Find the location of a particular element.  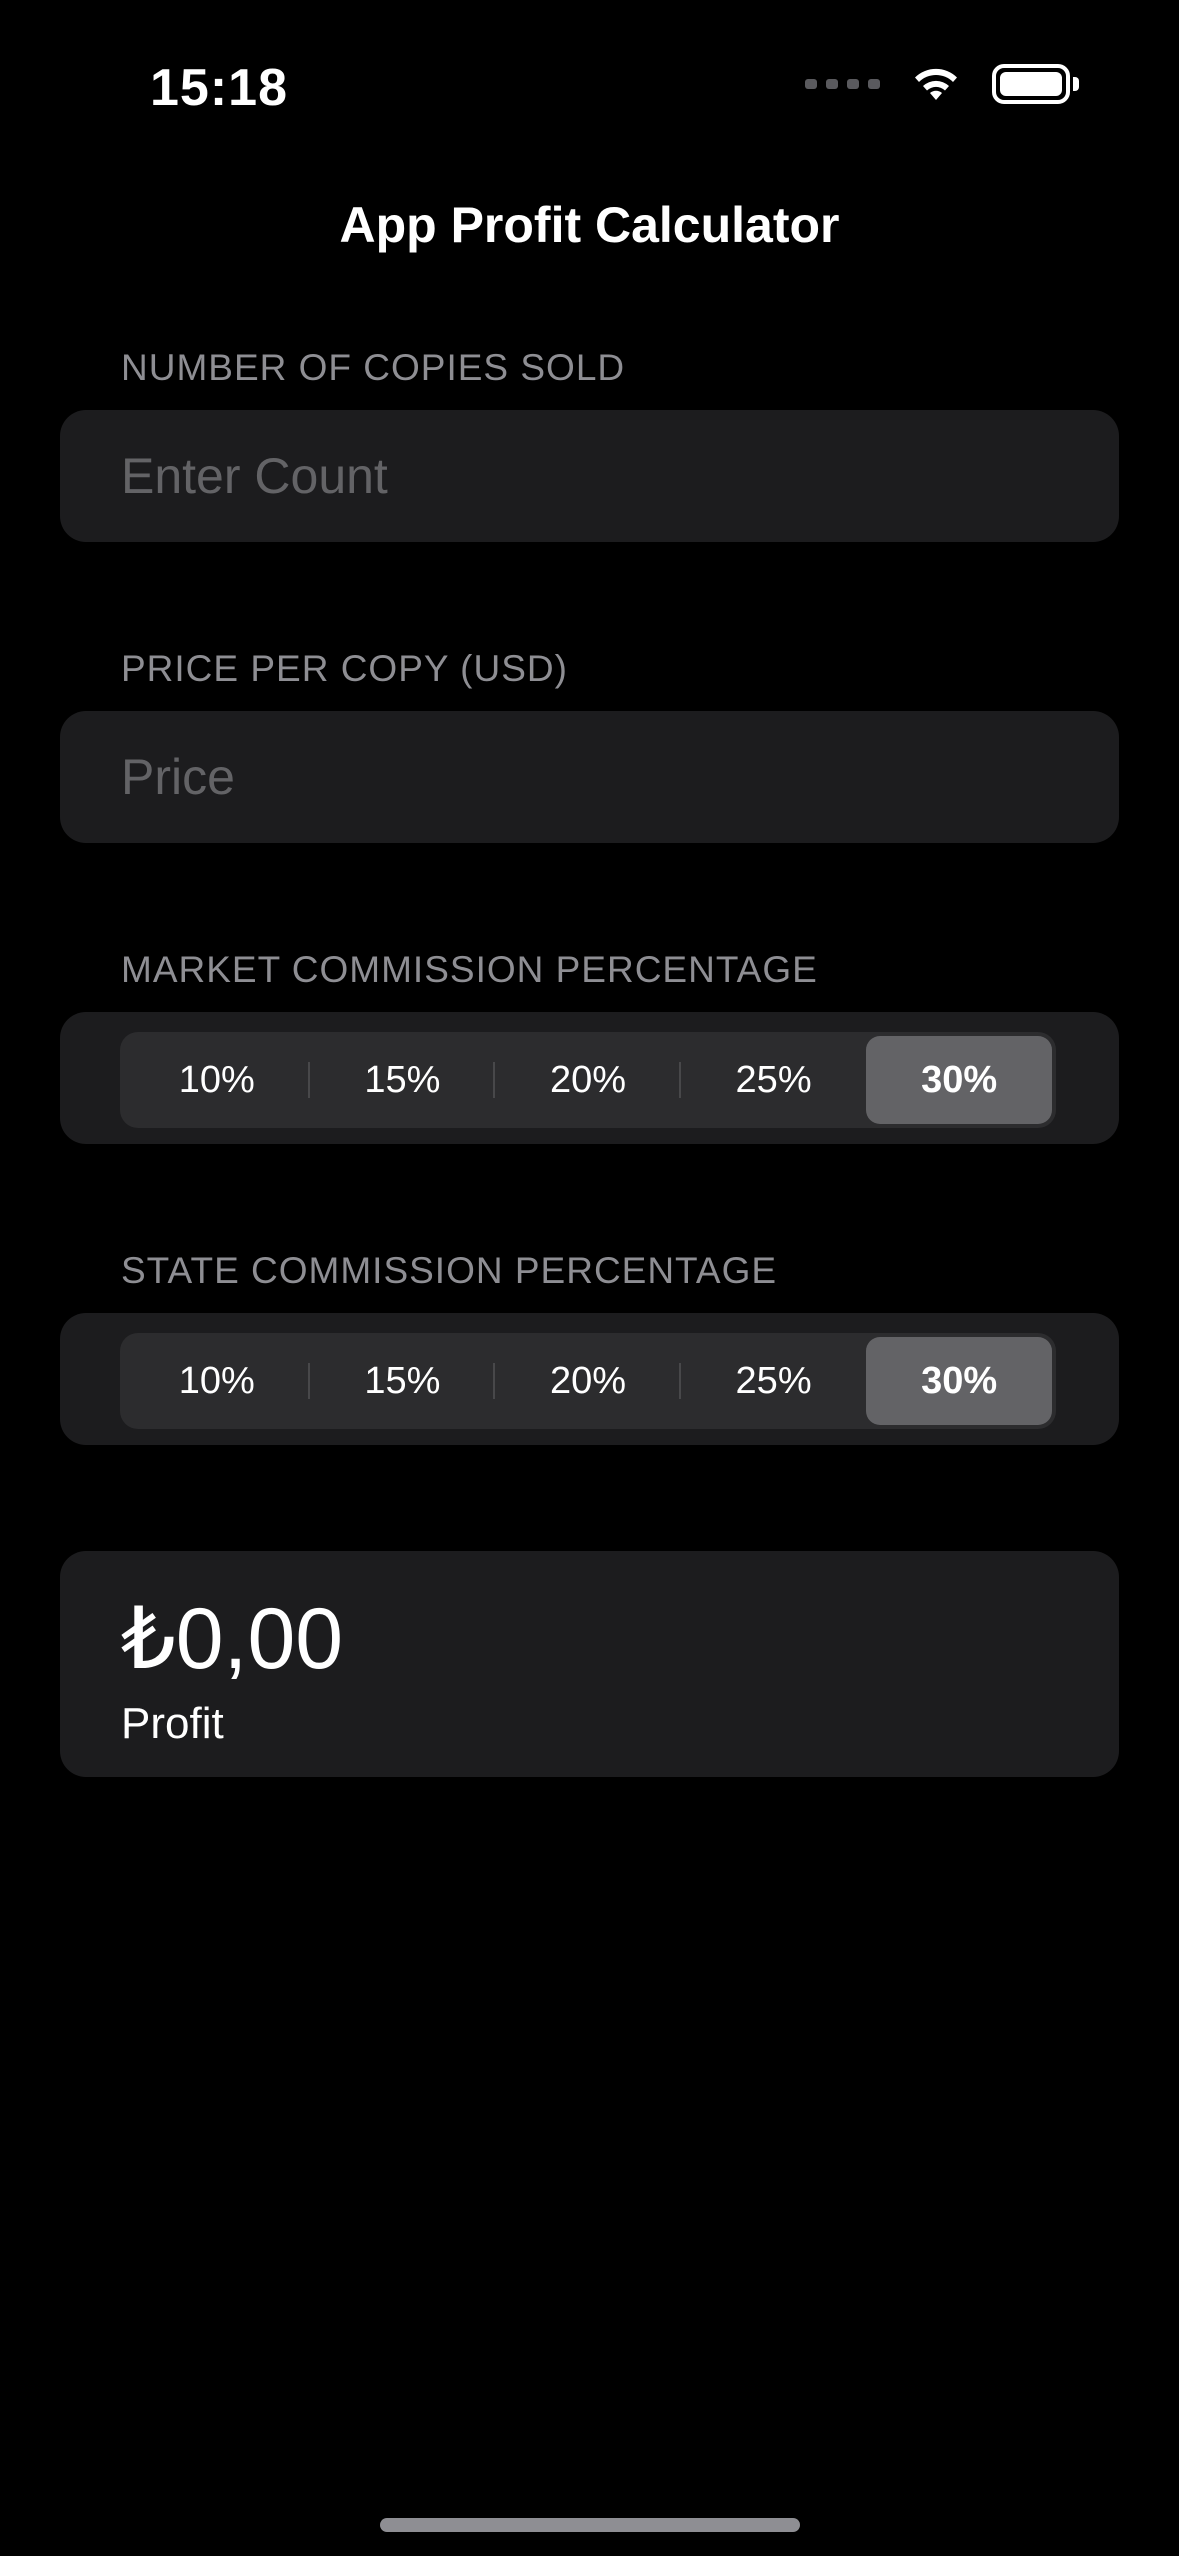

state-commission-card: 10% 15% 20% 25% 30% is located at coordinates (589, 1379).